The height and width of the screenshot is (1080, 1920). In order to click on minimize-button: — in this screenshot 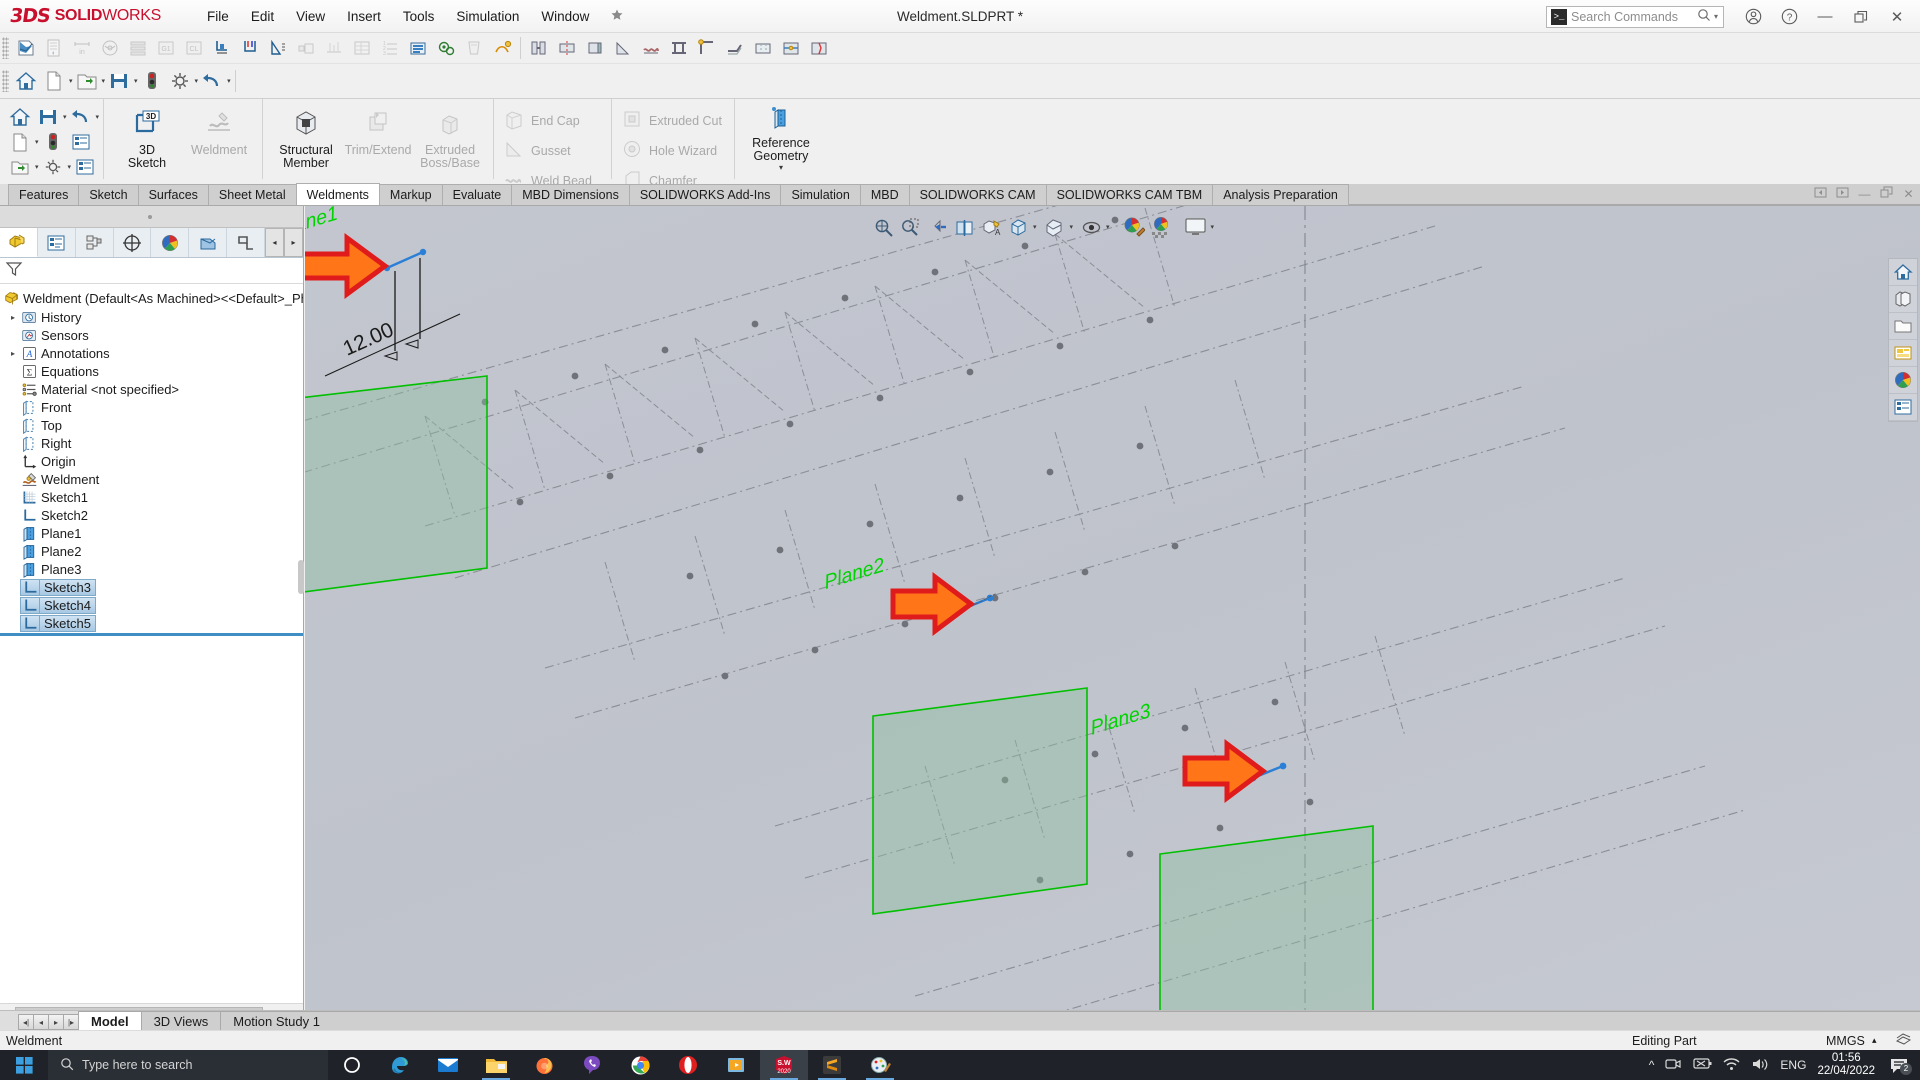, I will do `click(1825, 17)`.